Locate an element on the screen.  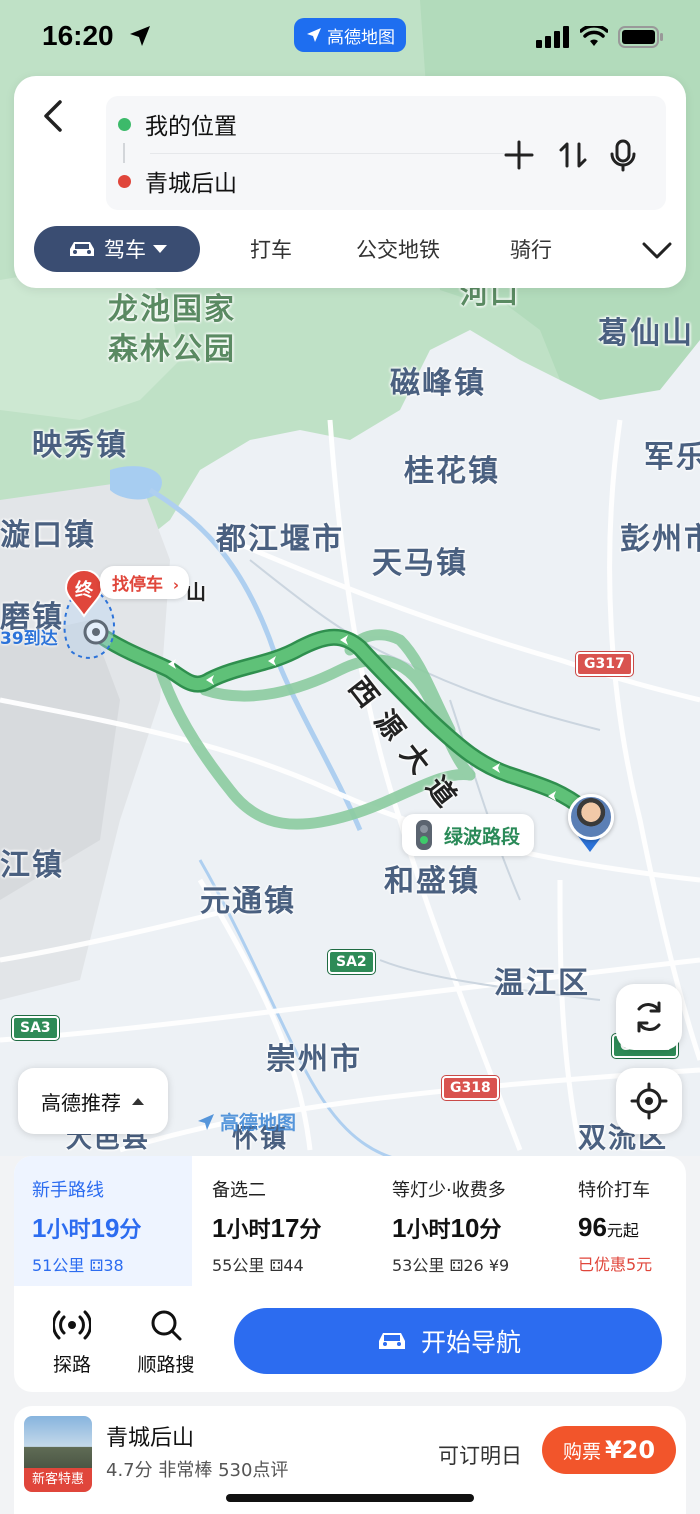
route-meta: 53公里 ⚃26 ¥9 is located at coordinates (451, 1265).